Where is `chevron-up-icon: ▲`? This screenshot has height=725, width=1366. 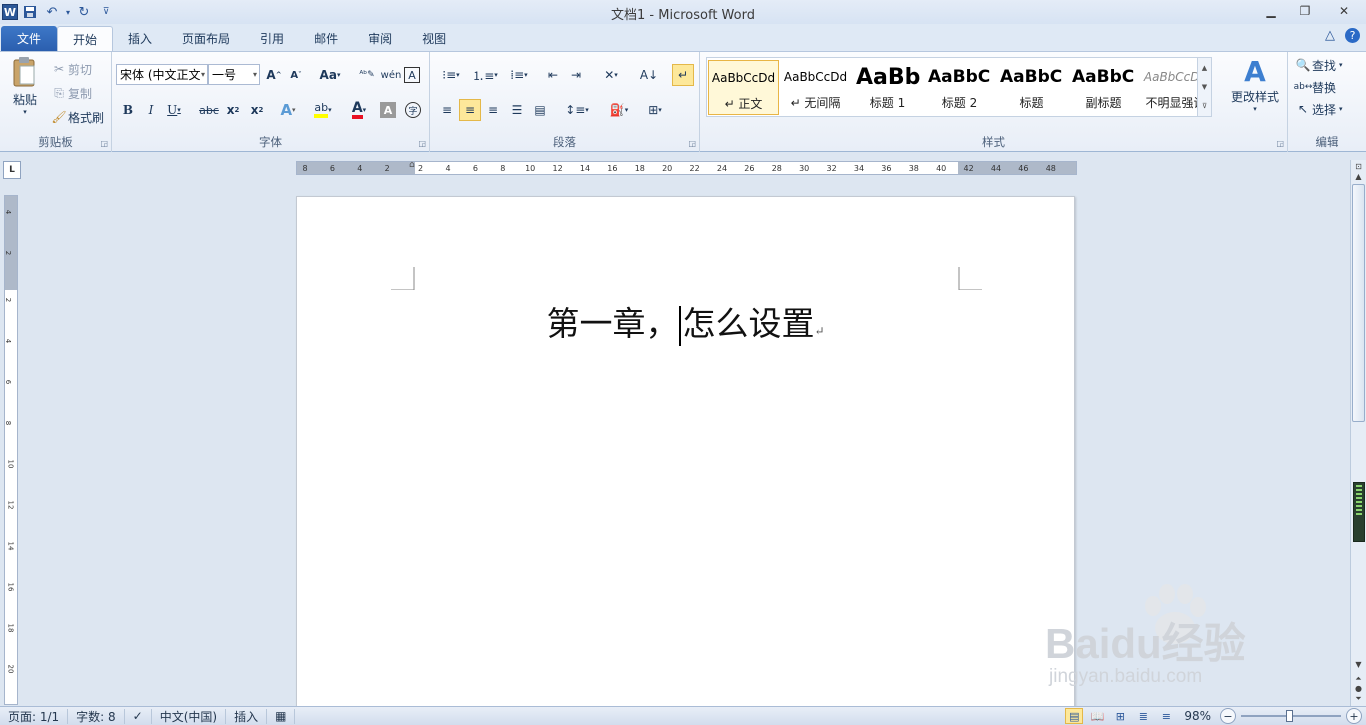 chevron-up-icon: ▲ is located at coordinates (1204, 68).